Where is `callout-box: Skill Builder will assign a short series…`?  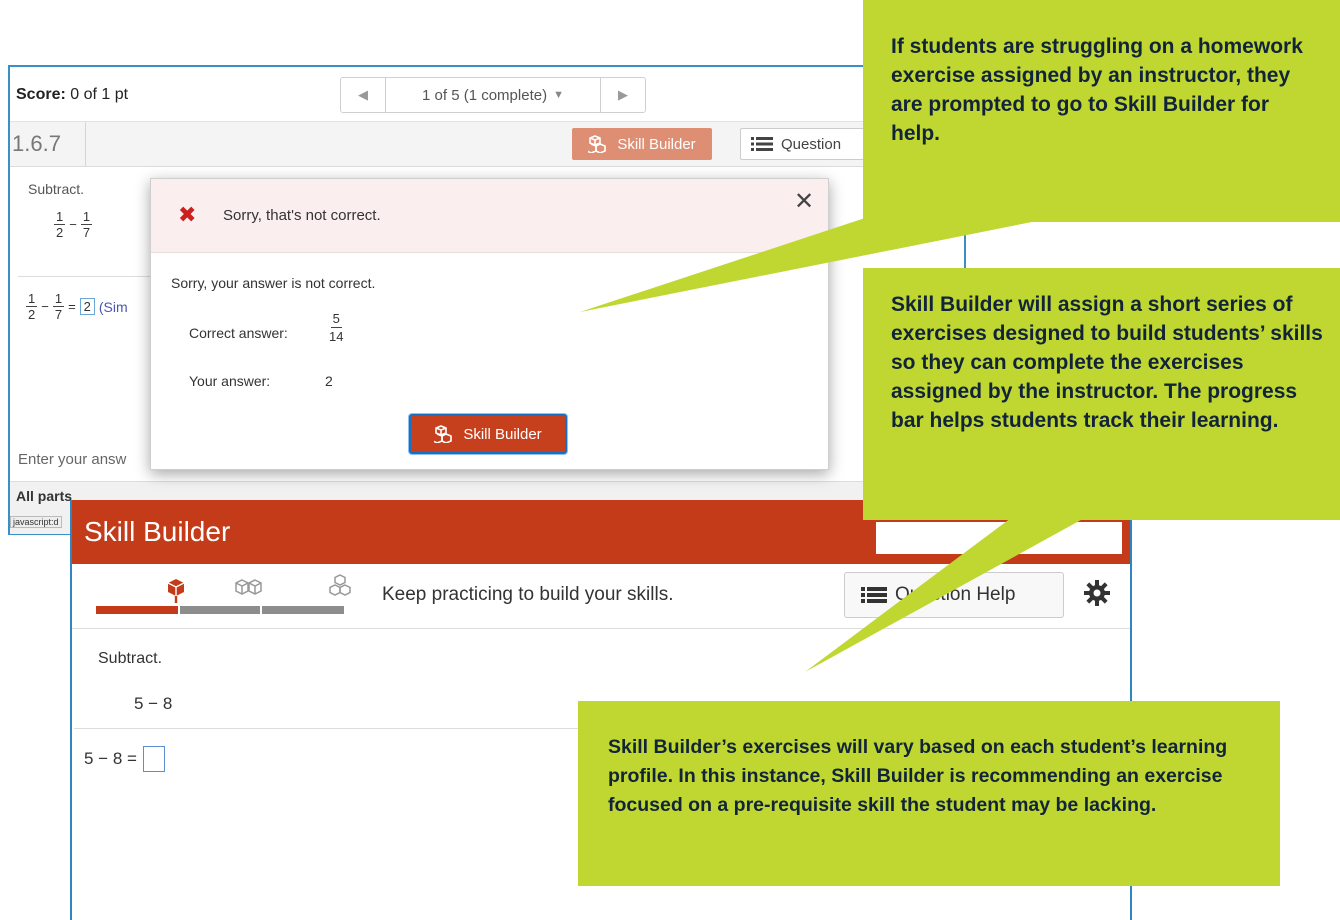
callout-box: Skill Builder will assign a short series… is located at coordinates (1101, 394).